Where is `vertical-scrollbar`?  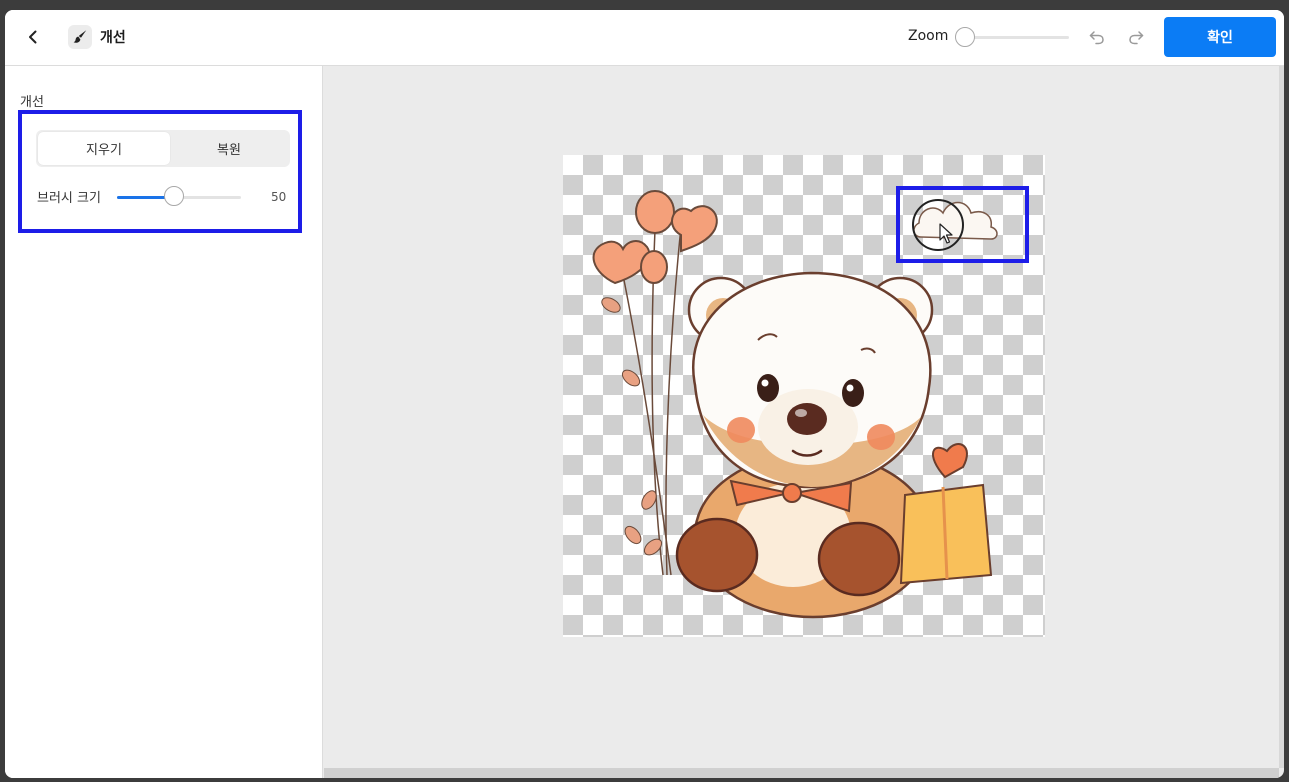
vertical-scrollbar is located at coordinates (1281, 417).